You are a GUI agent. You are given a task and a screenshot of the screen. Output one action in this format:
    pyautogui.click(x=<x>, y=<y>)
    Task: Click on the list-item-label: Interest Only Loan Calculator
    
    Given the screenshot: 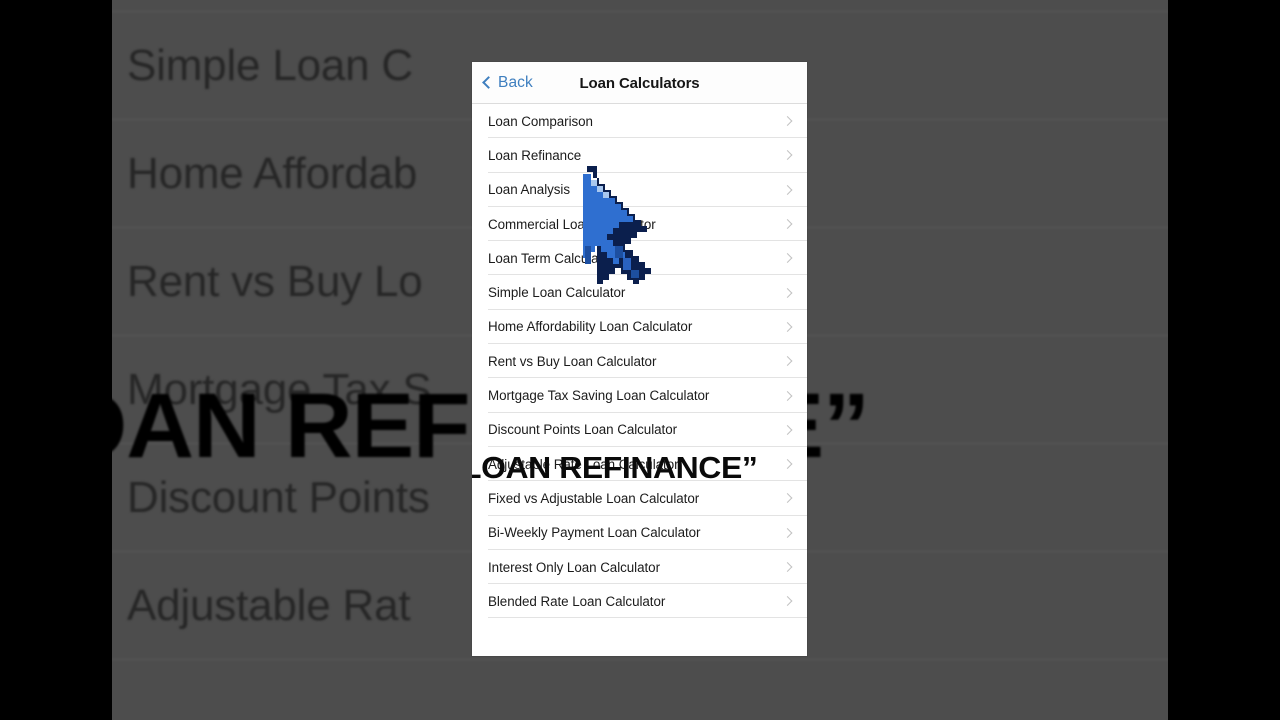 What is the action you would take?
    pyautogui.click(x=574, y=567)
    